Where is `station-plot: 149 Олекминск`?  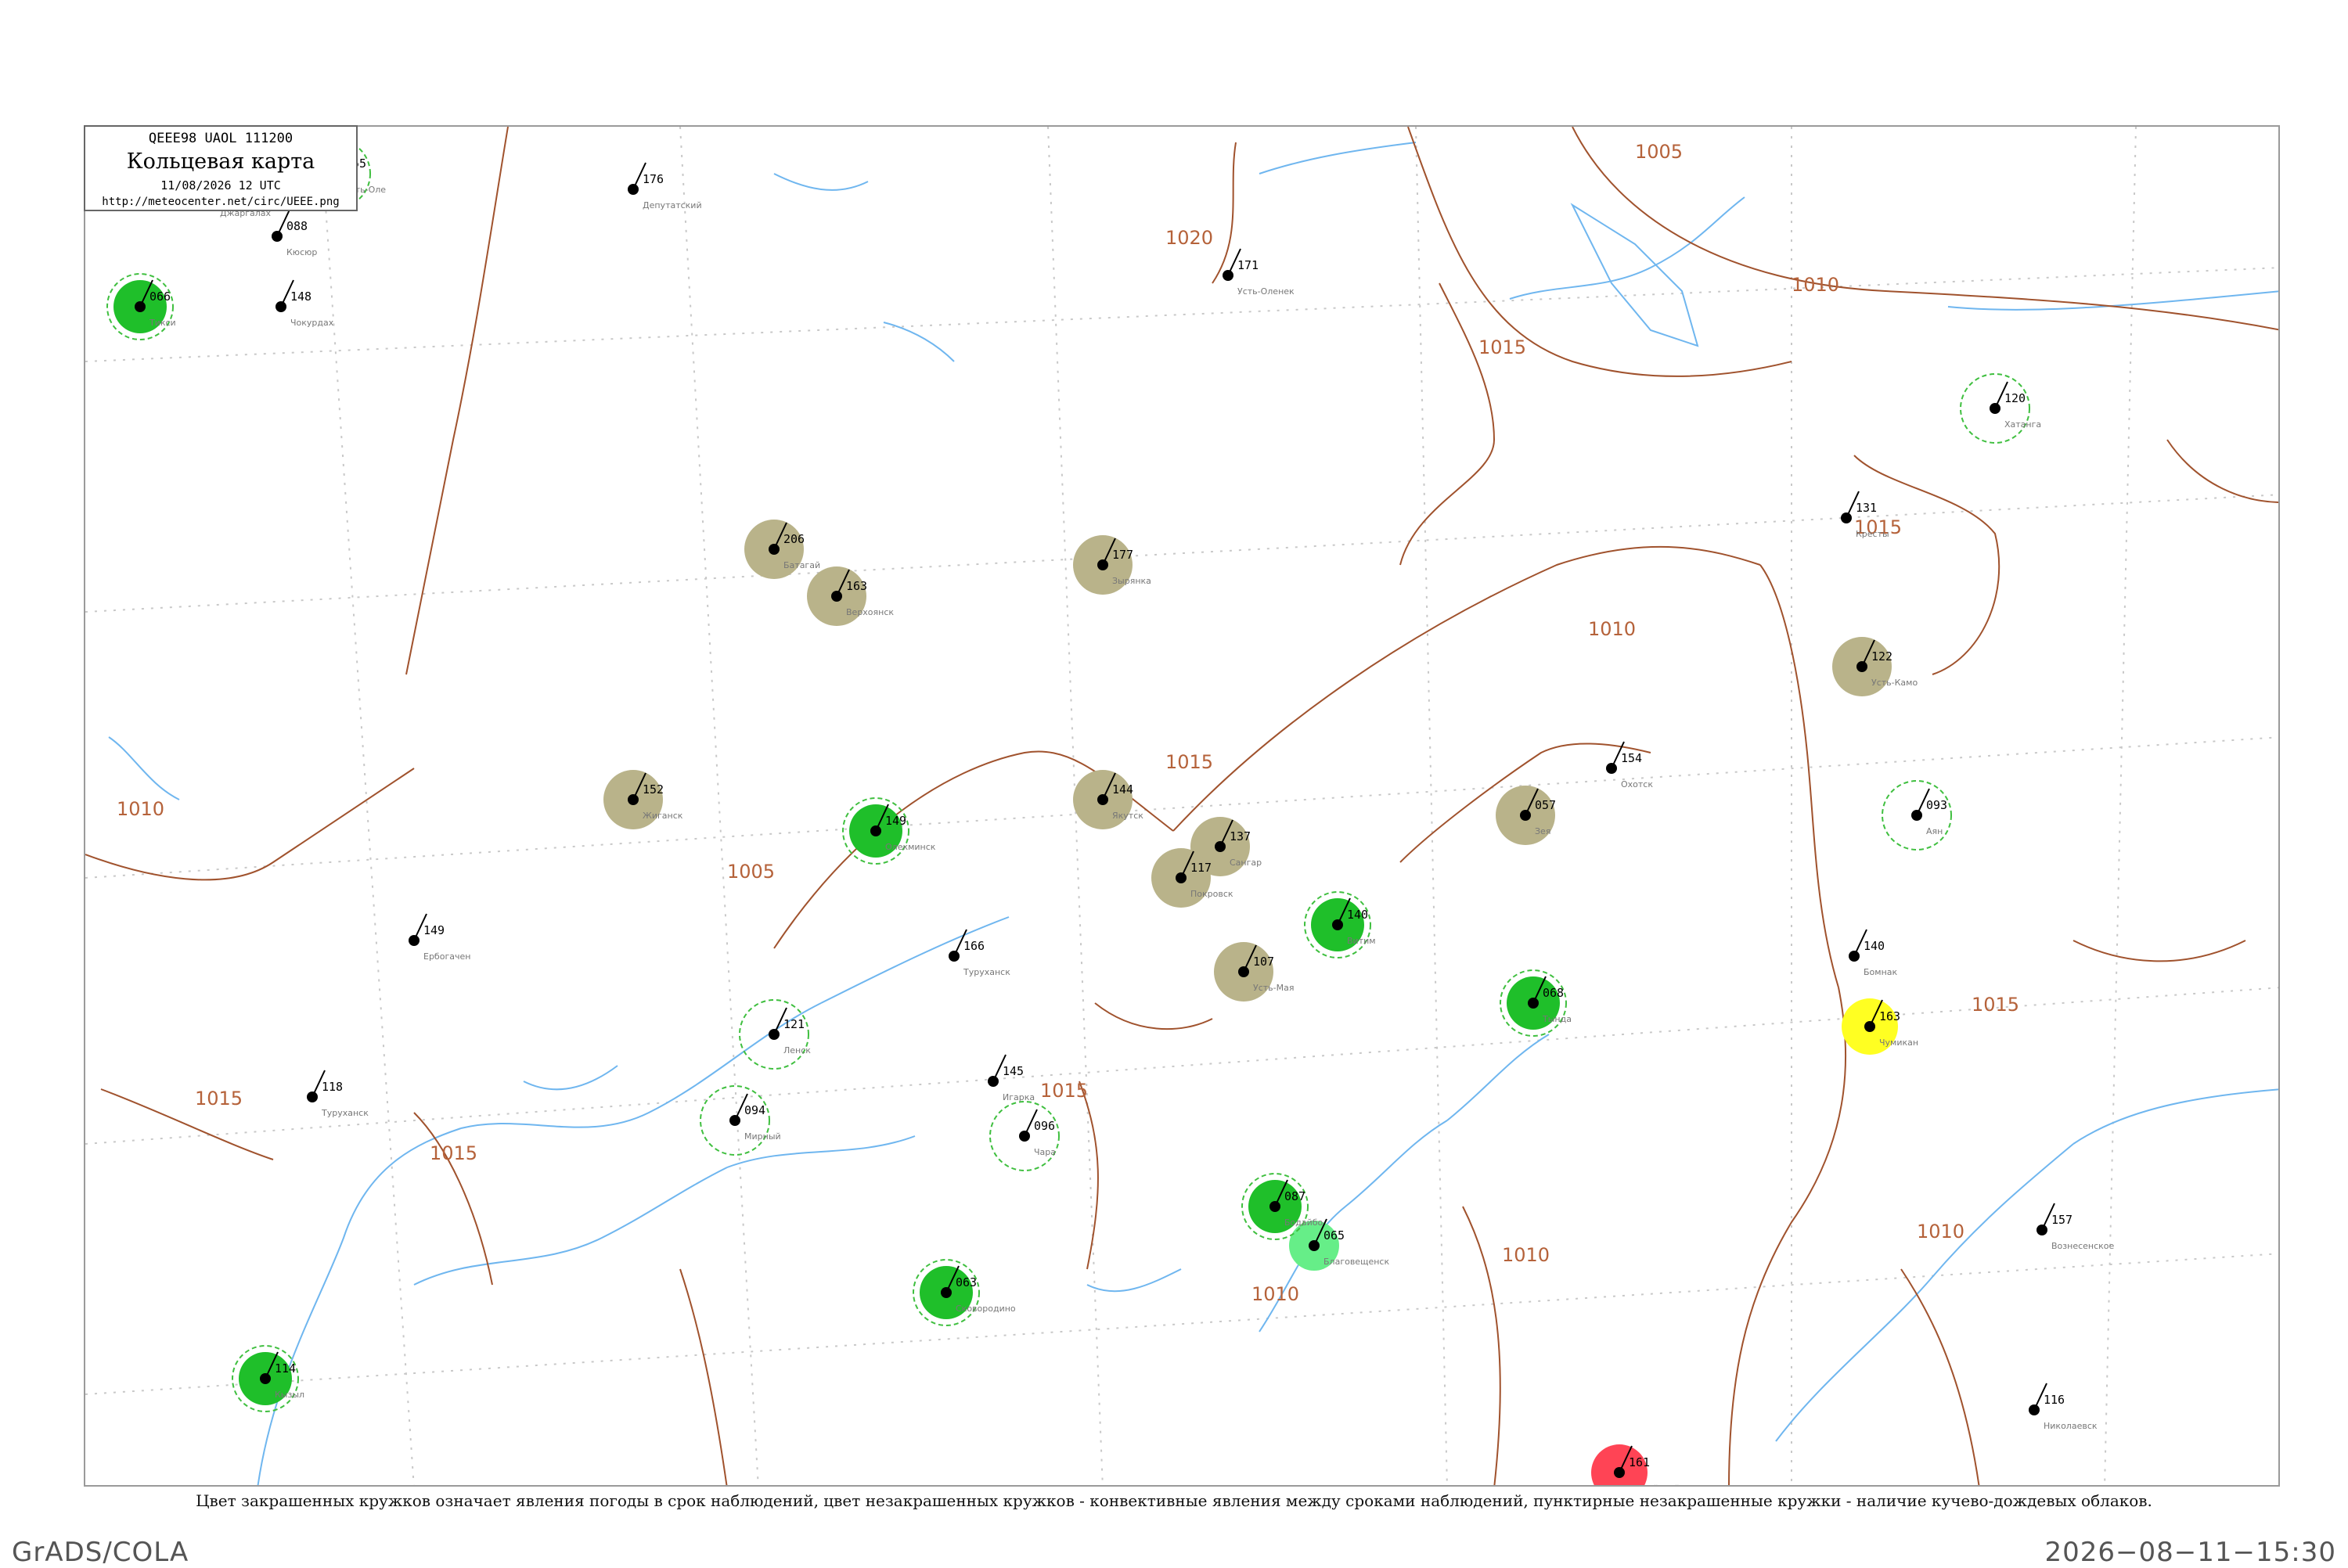
station-plot: 149 Олекминск is located at coordinates (889, 831).